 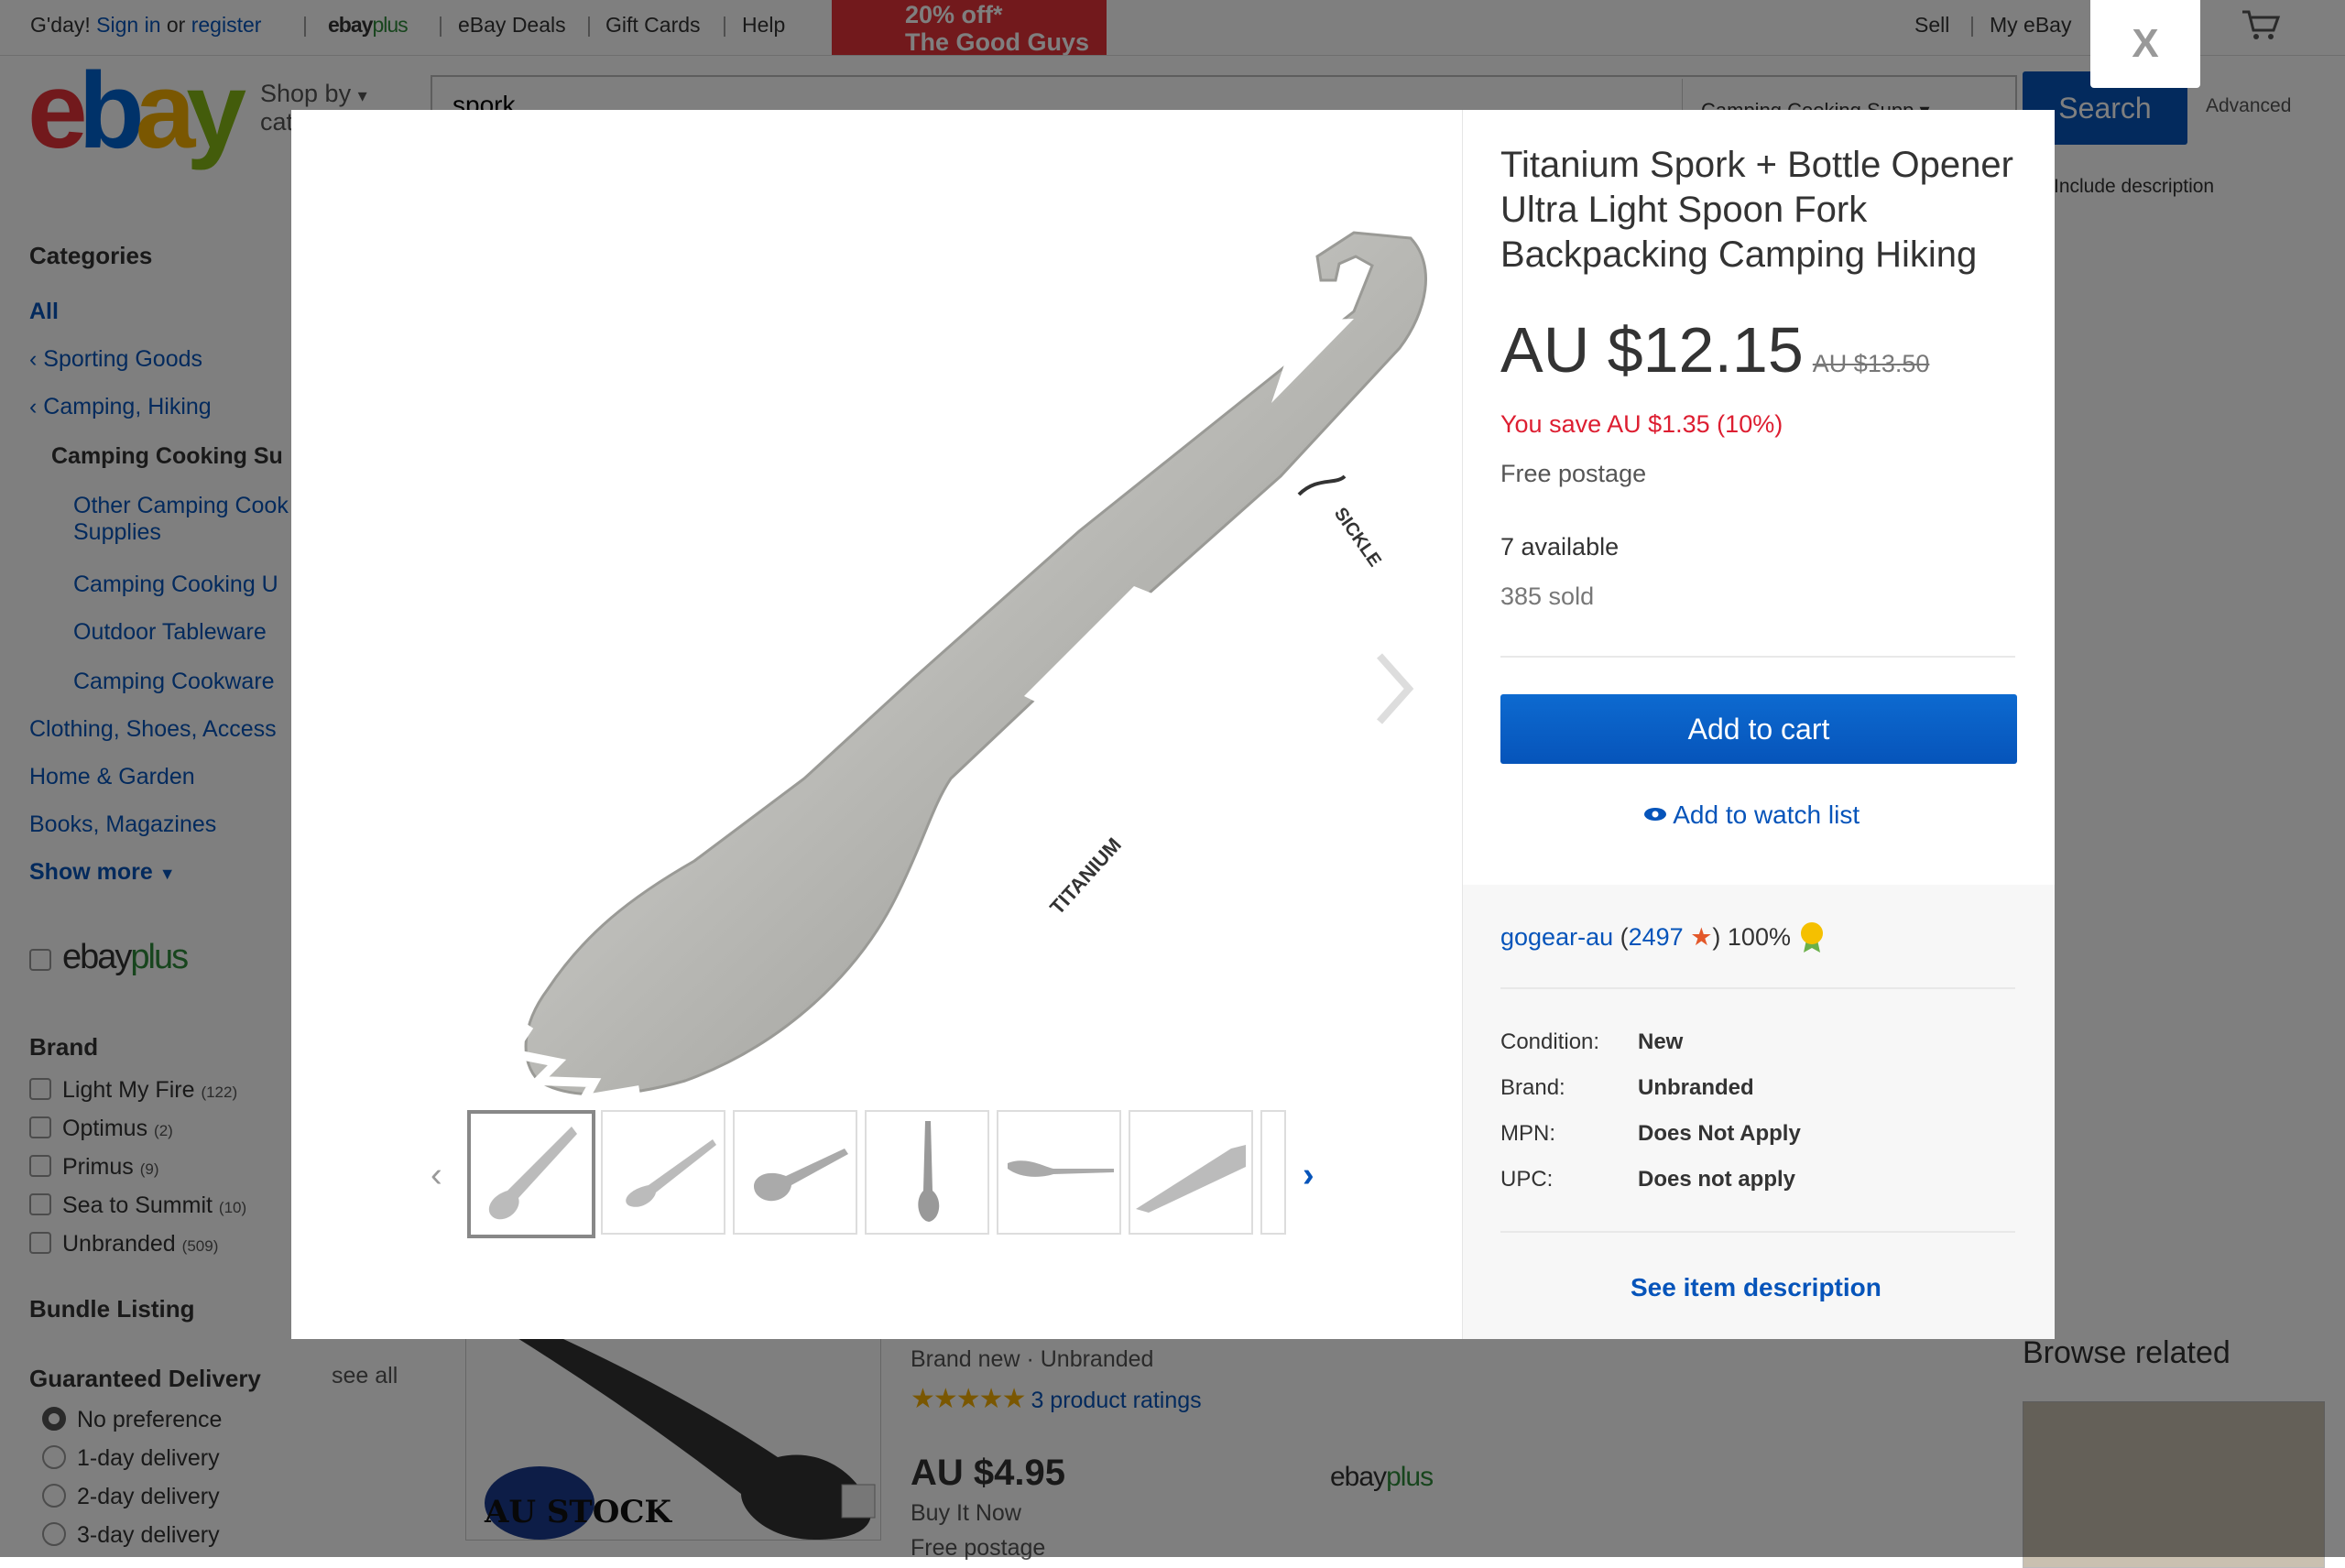 I want to click on postage-text: Free postage, so click(x=1573, y=473).